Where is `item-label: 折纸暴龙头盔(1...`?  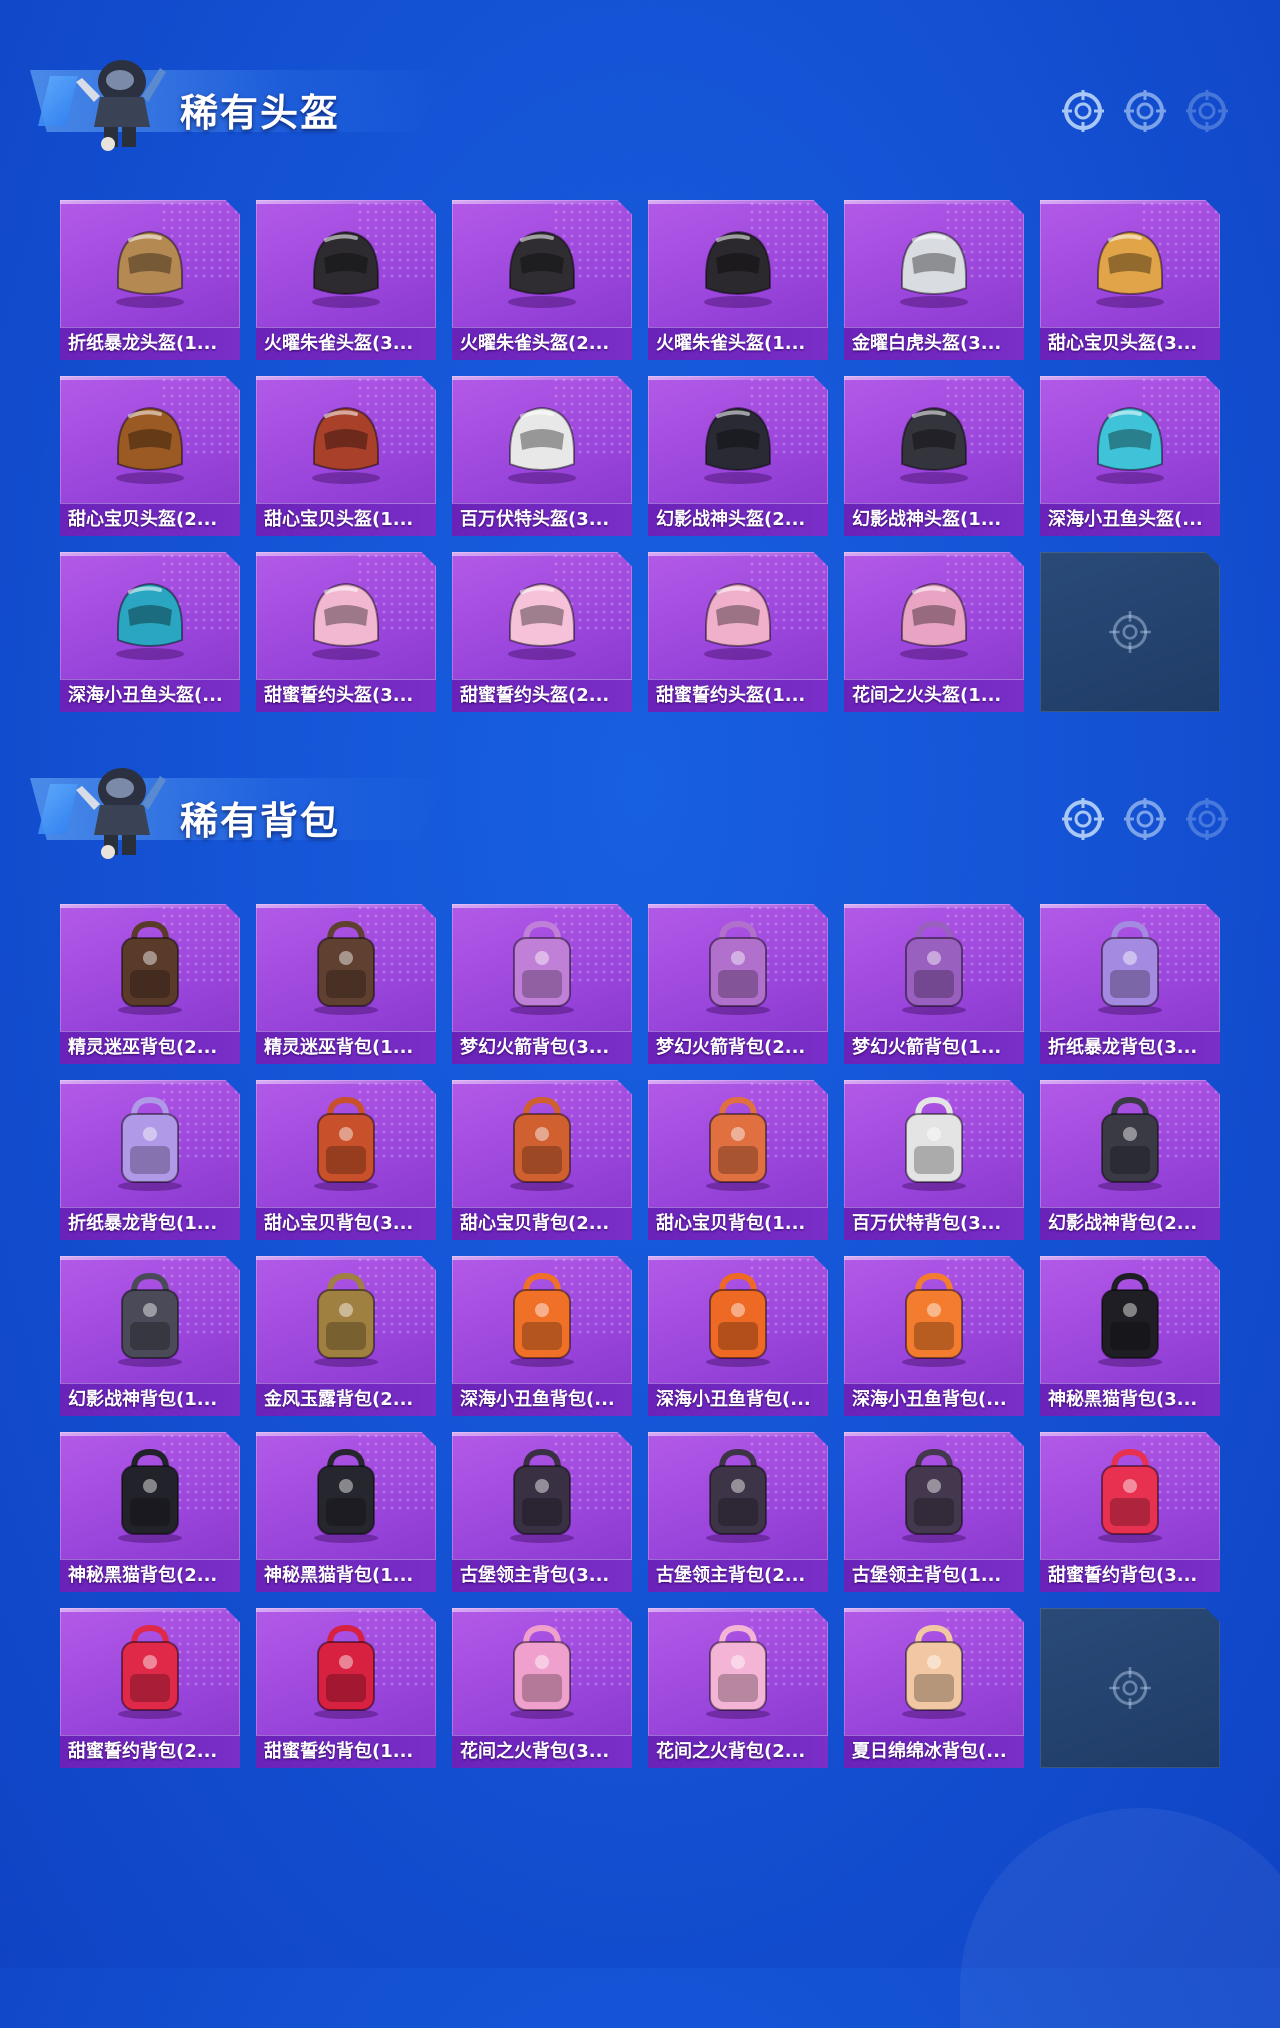 item-label: 折纸暴龙头盔(1... is located at coordinates (143, 343).